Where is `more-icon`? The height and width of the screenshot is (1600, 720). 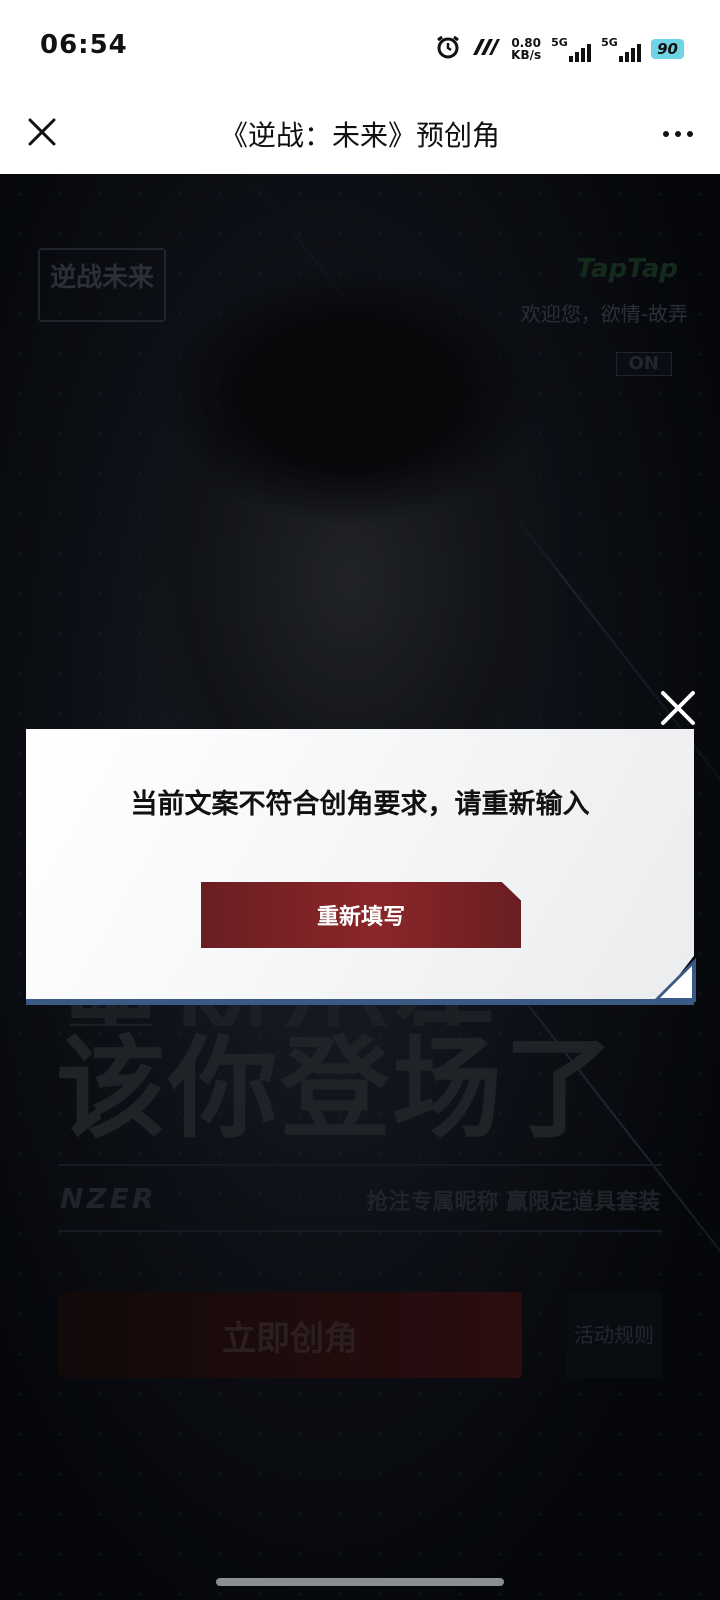
more-icon is located at coordinates (678, 134).